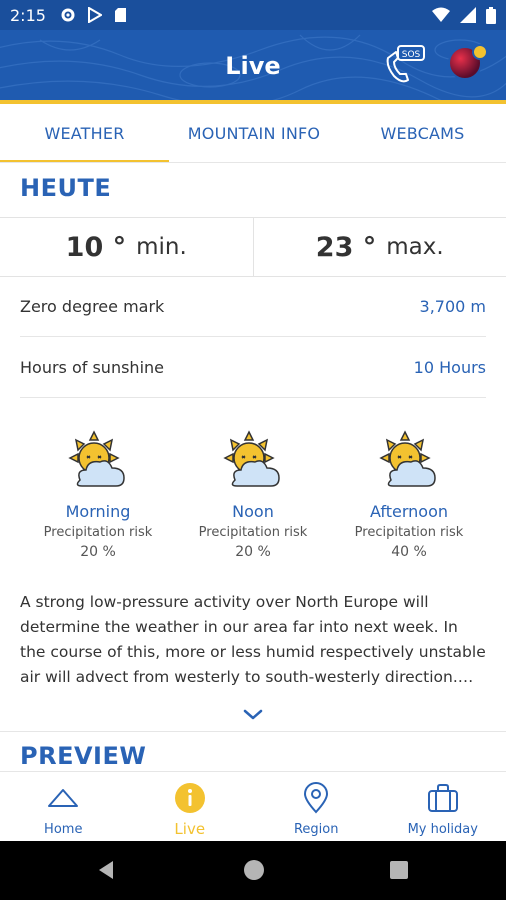 Image resolution: width=506 pixels, height=900 pixels. I want to click on period-morning: Morning Precipitation risk 20 %, so click(98, 495).